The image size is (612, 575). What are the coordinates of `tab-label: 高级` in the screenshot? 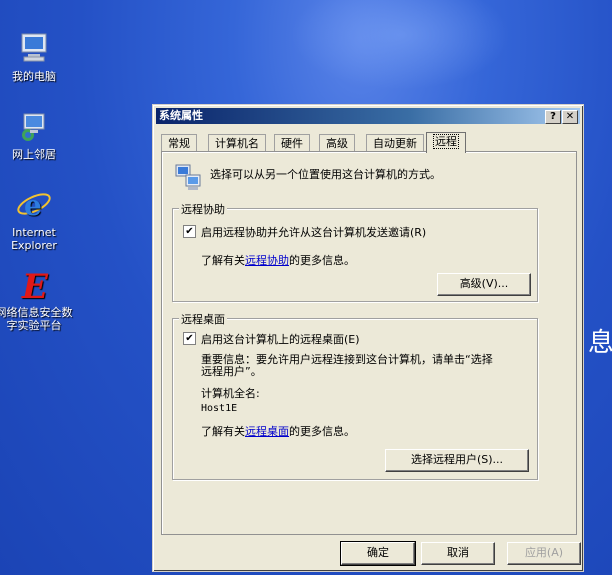 It's located at (337, 143).